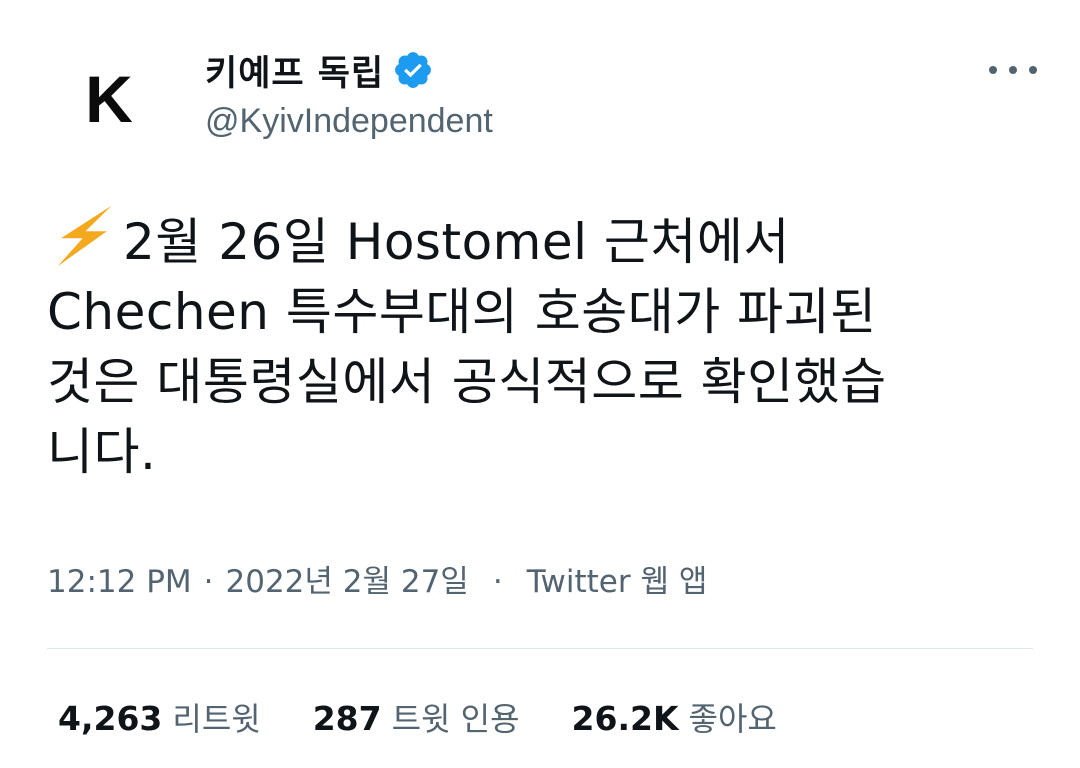 The width and height of the screenshot is (1080, 768). What do you see at coordinates (462, 312) in the screenshot?
I see `tweet-line: Chechen 특수부대의 호송대가 파괴된` at bounding box center [462, 312].